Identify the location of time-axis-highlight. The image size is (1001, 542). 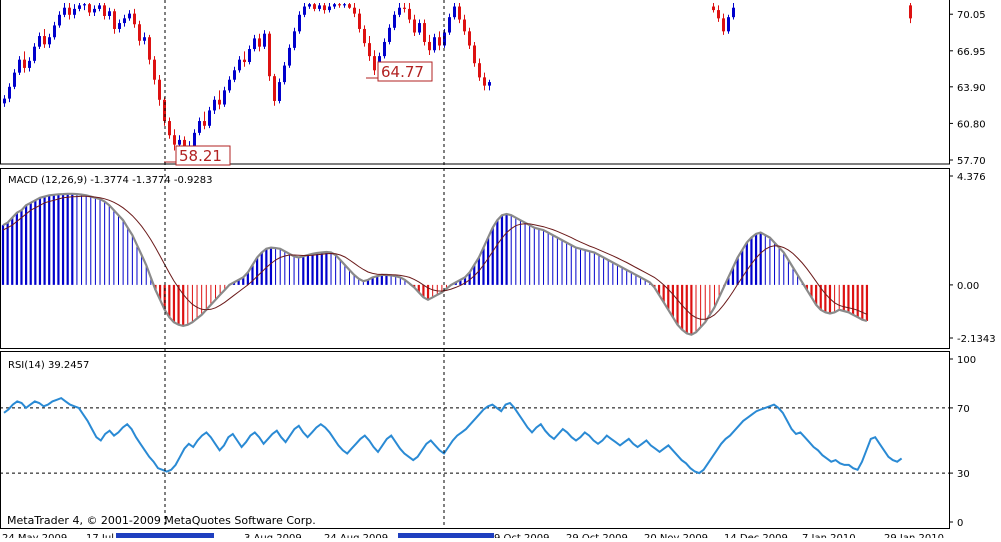
(446, 537).